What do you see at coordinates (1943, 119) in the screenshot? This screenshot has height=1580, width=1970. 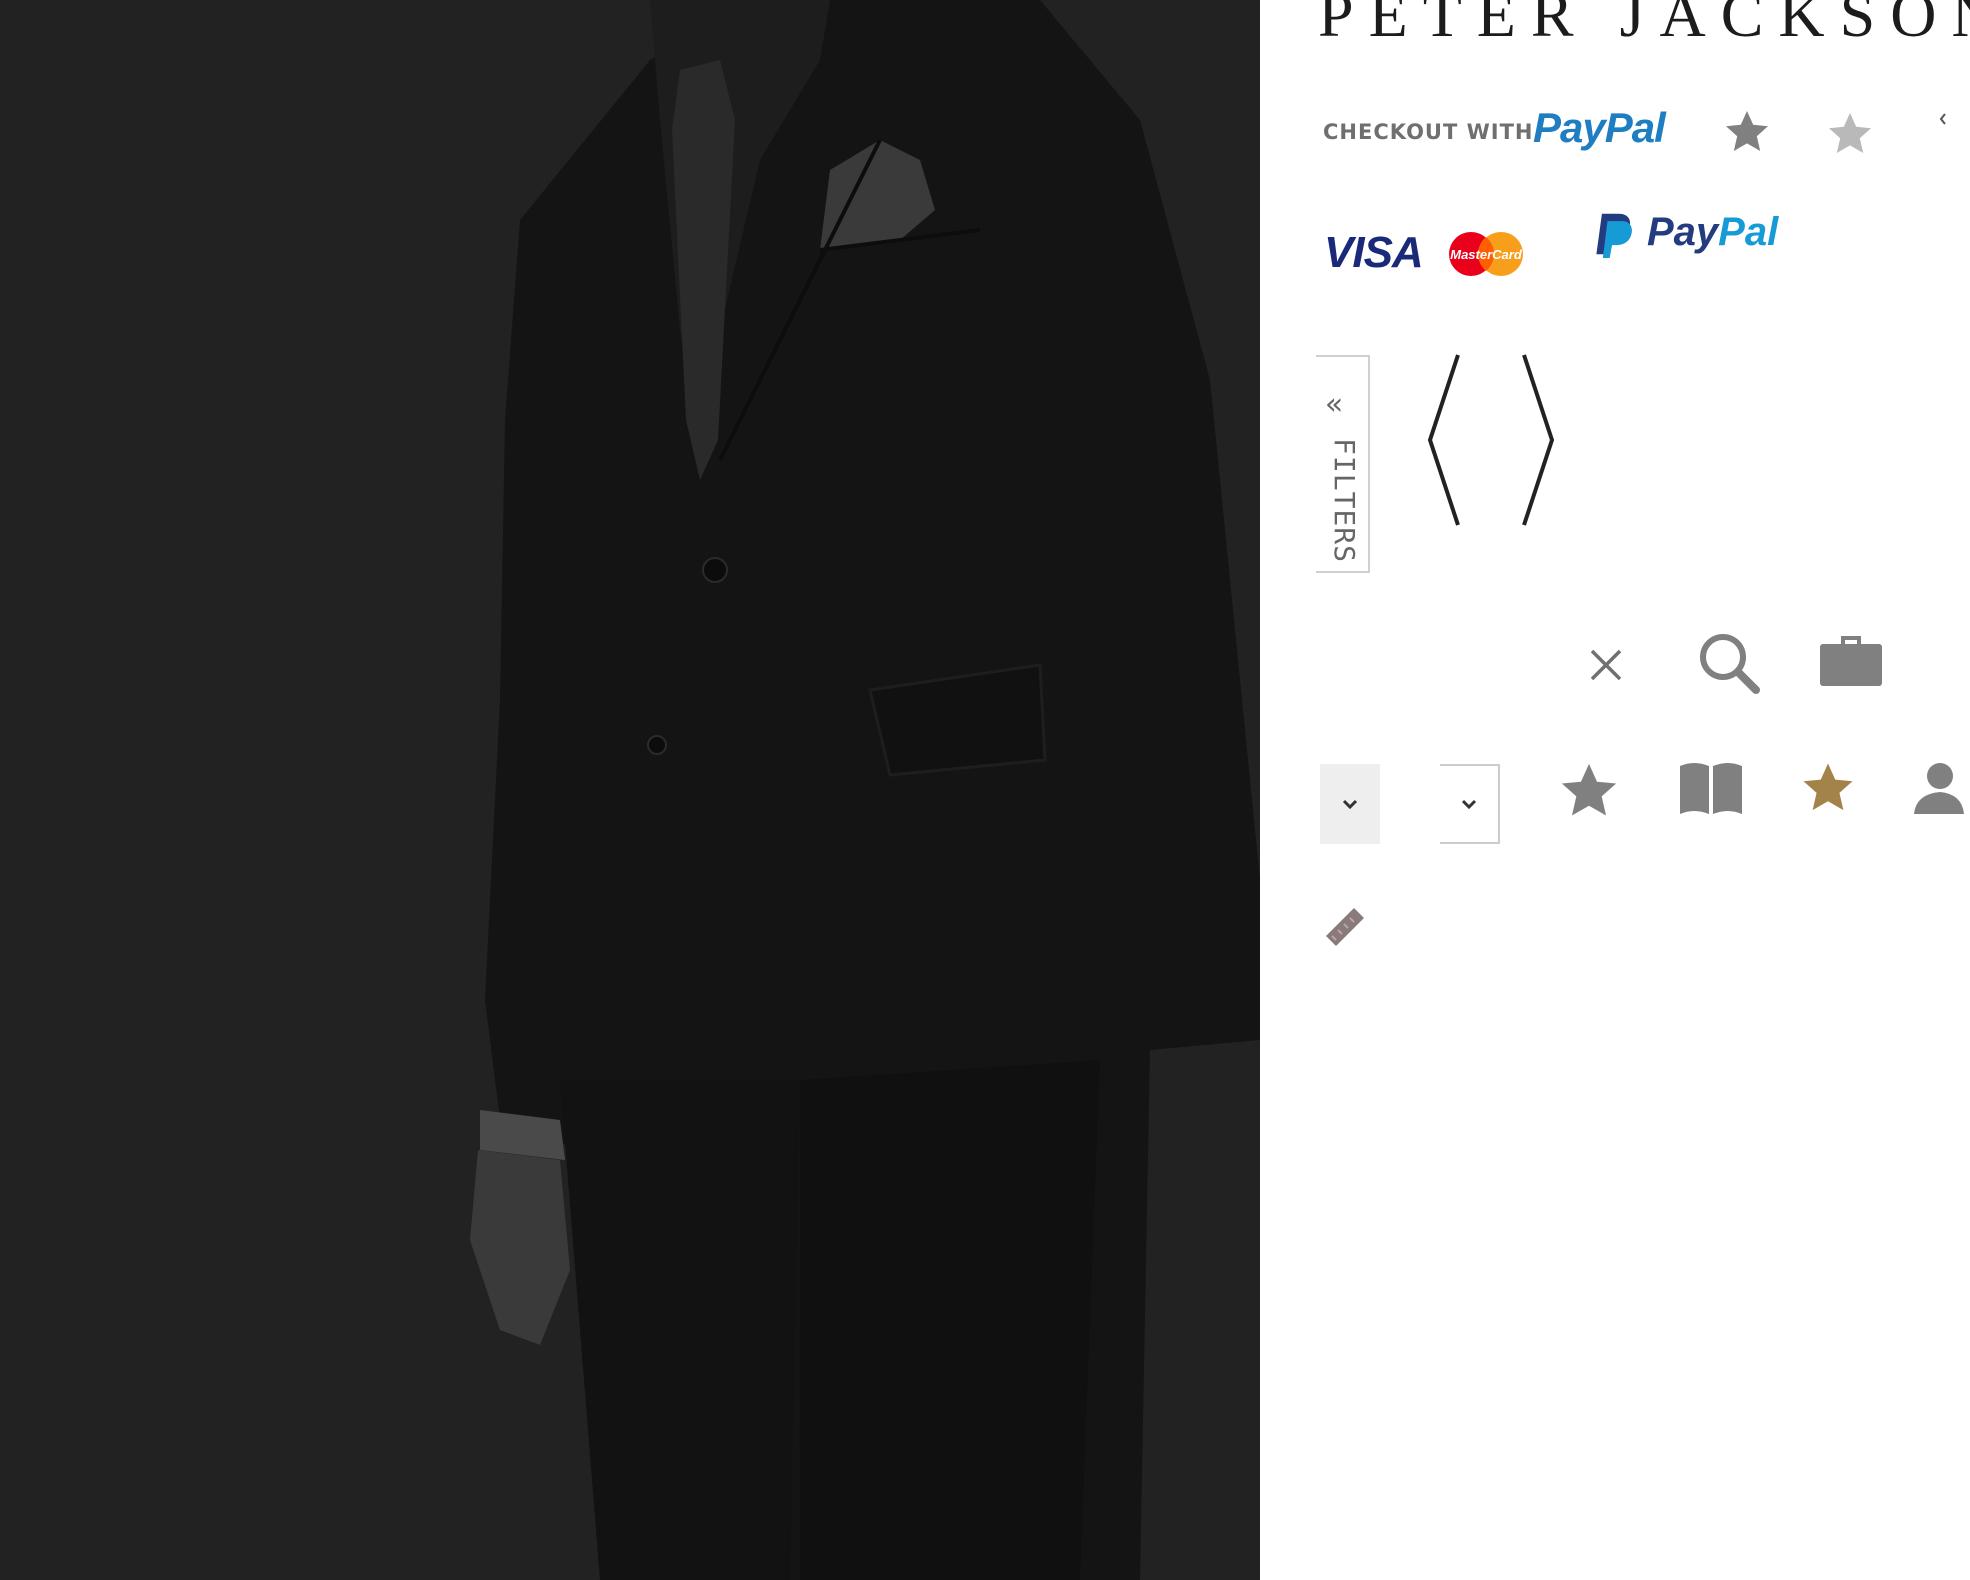 I see `chevron-left-icon` at bounding box center [1943, 119].